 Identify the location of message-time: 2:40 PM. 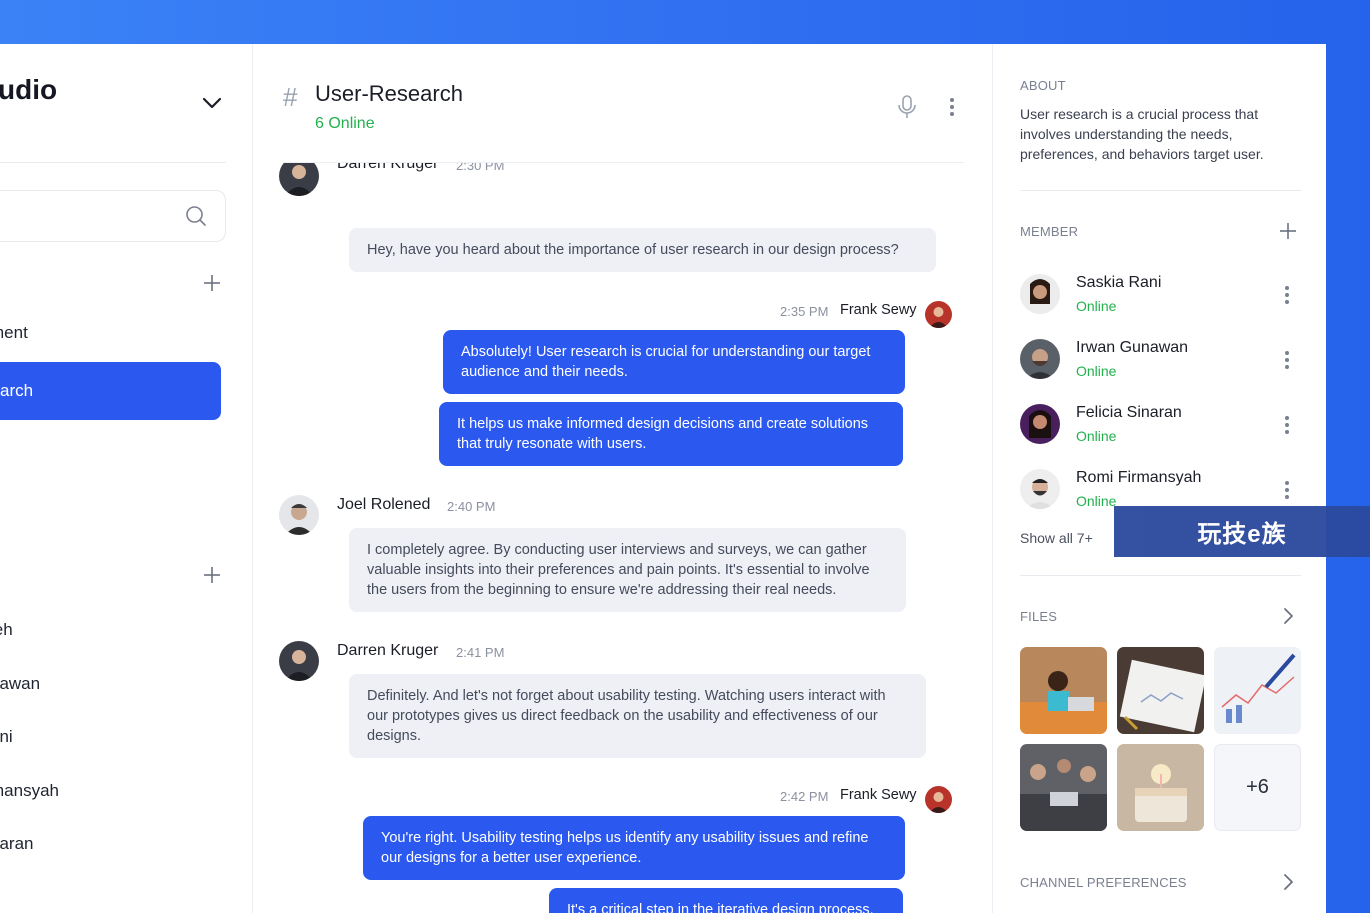
(471, 506).